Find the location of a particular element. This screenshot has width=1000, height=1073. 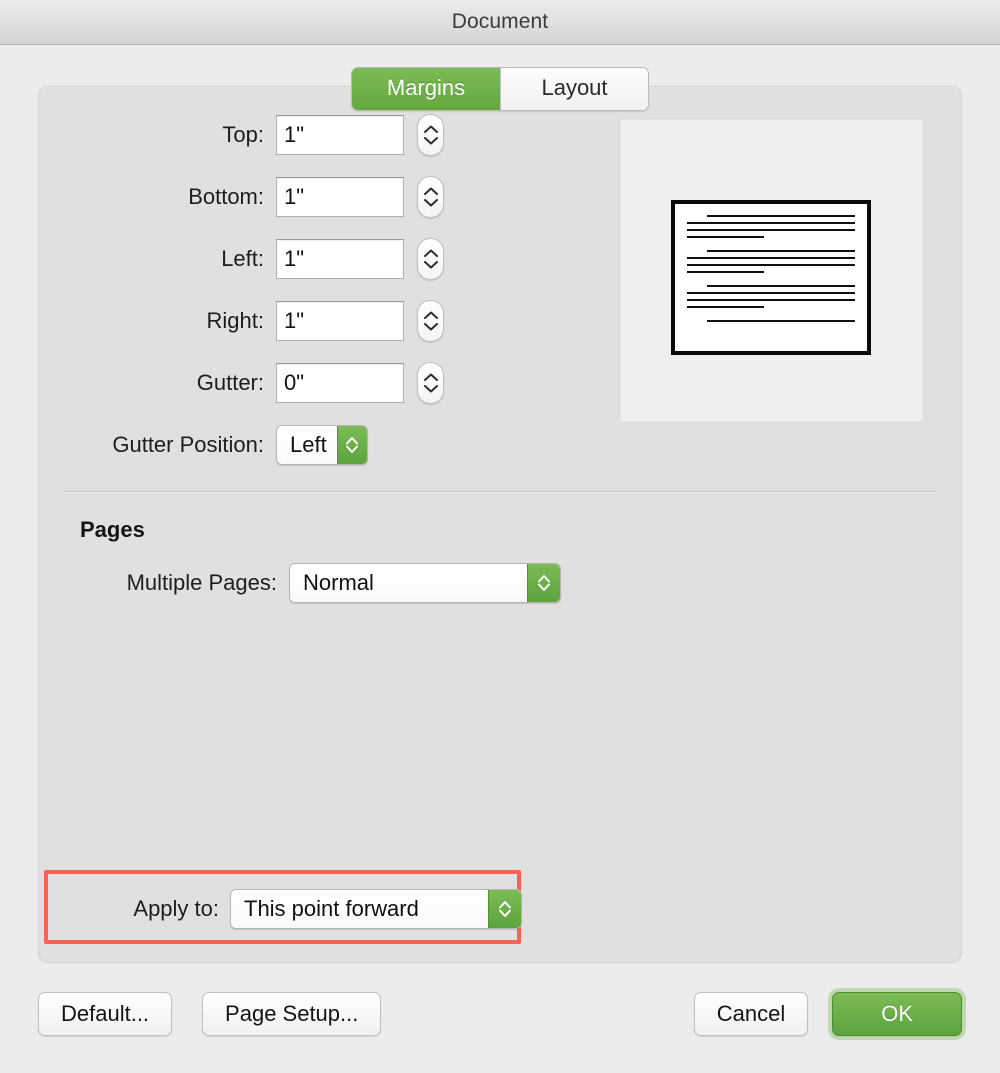

left-stepper is located at coordinates (430, 259).